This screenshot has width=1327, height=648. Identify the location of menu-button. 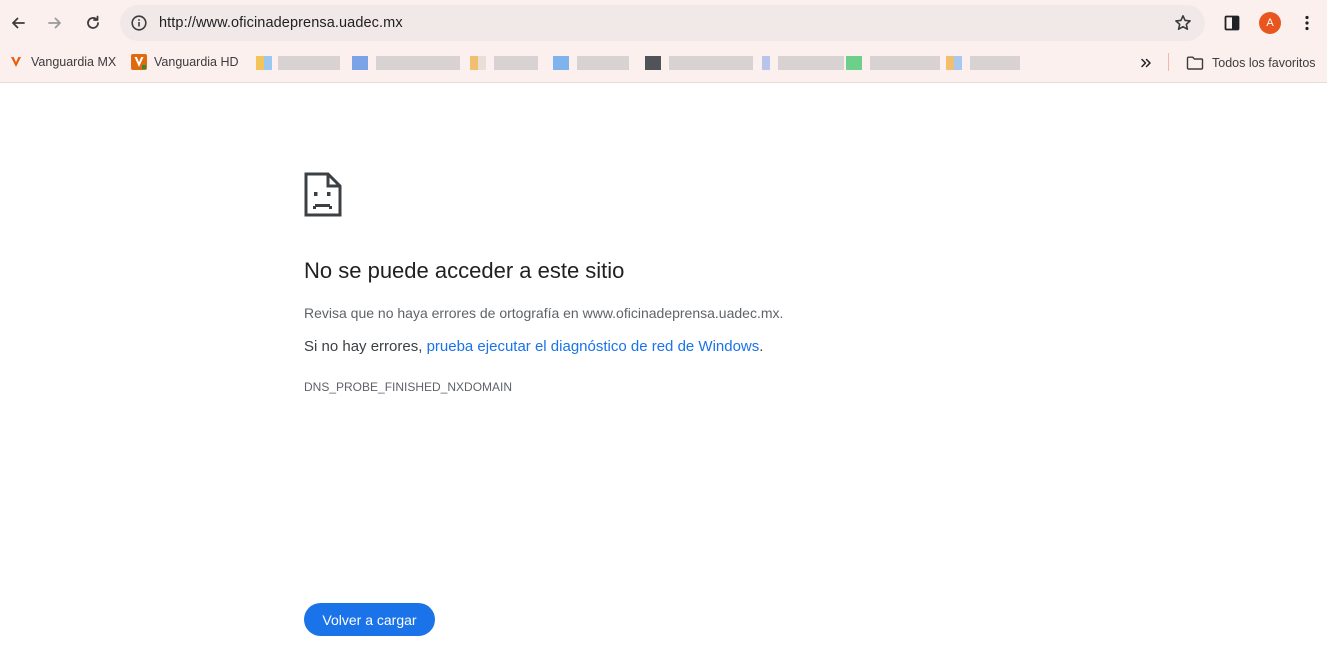
(1307, 23).